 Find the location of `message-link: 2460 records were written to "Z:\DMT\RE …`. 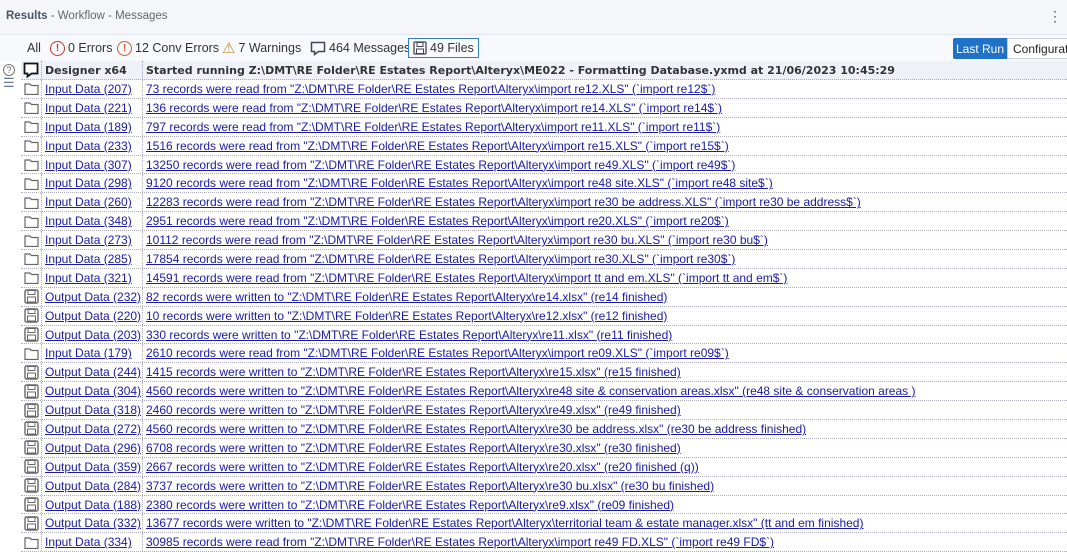

message-link: 2460 records were written to "Z:\DMT\RE … is located at coordinates (413, 410).